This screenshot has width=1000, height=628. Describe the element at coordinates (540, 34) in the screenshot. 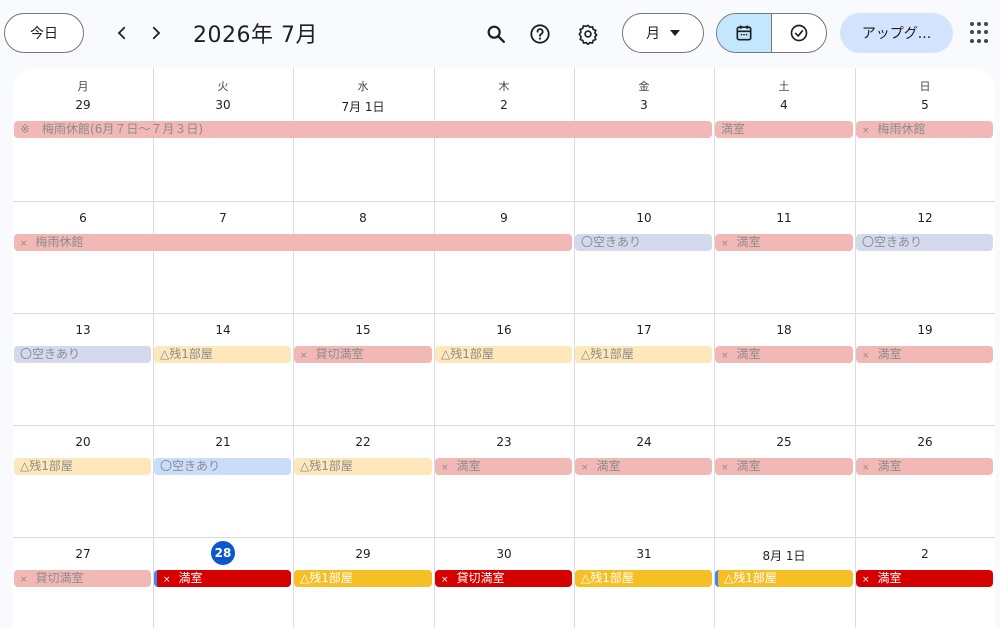

I see `help-button` at that location.